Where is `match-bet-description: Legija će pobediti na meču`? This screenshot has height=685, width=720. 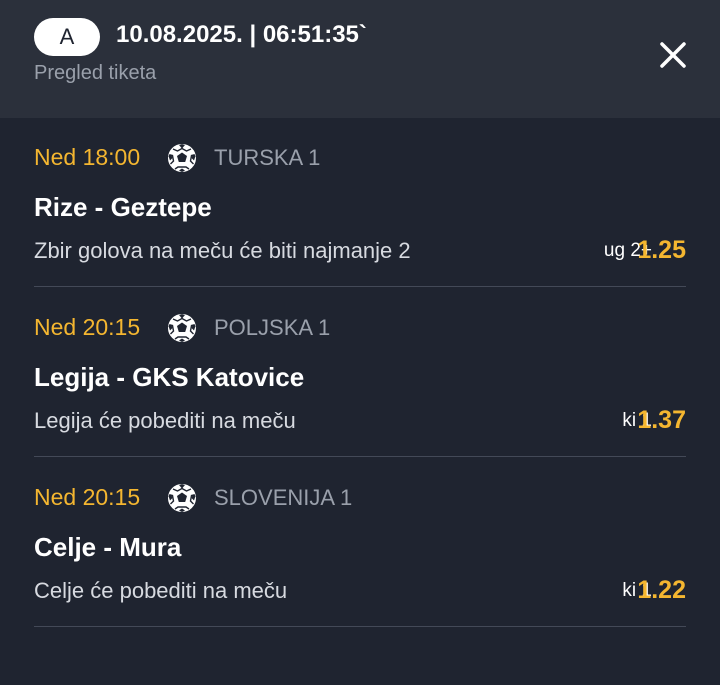
match-bet-description: Legija će pobediti na meču is located at coordinates (165, 420).